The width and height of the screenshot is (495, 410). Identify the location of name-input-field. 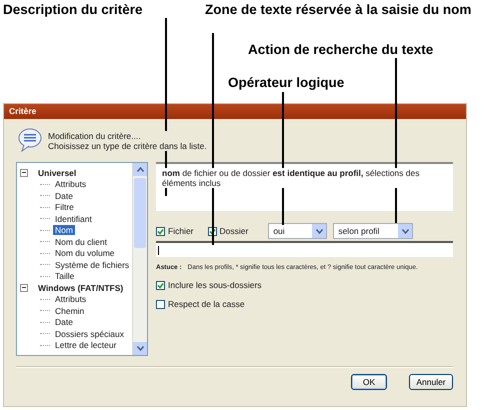
(304, 249).